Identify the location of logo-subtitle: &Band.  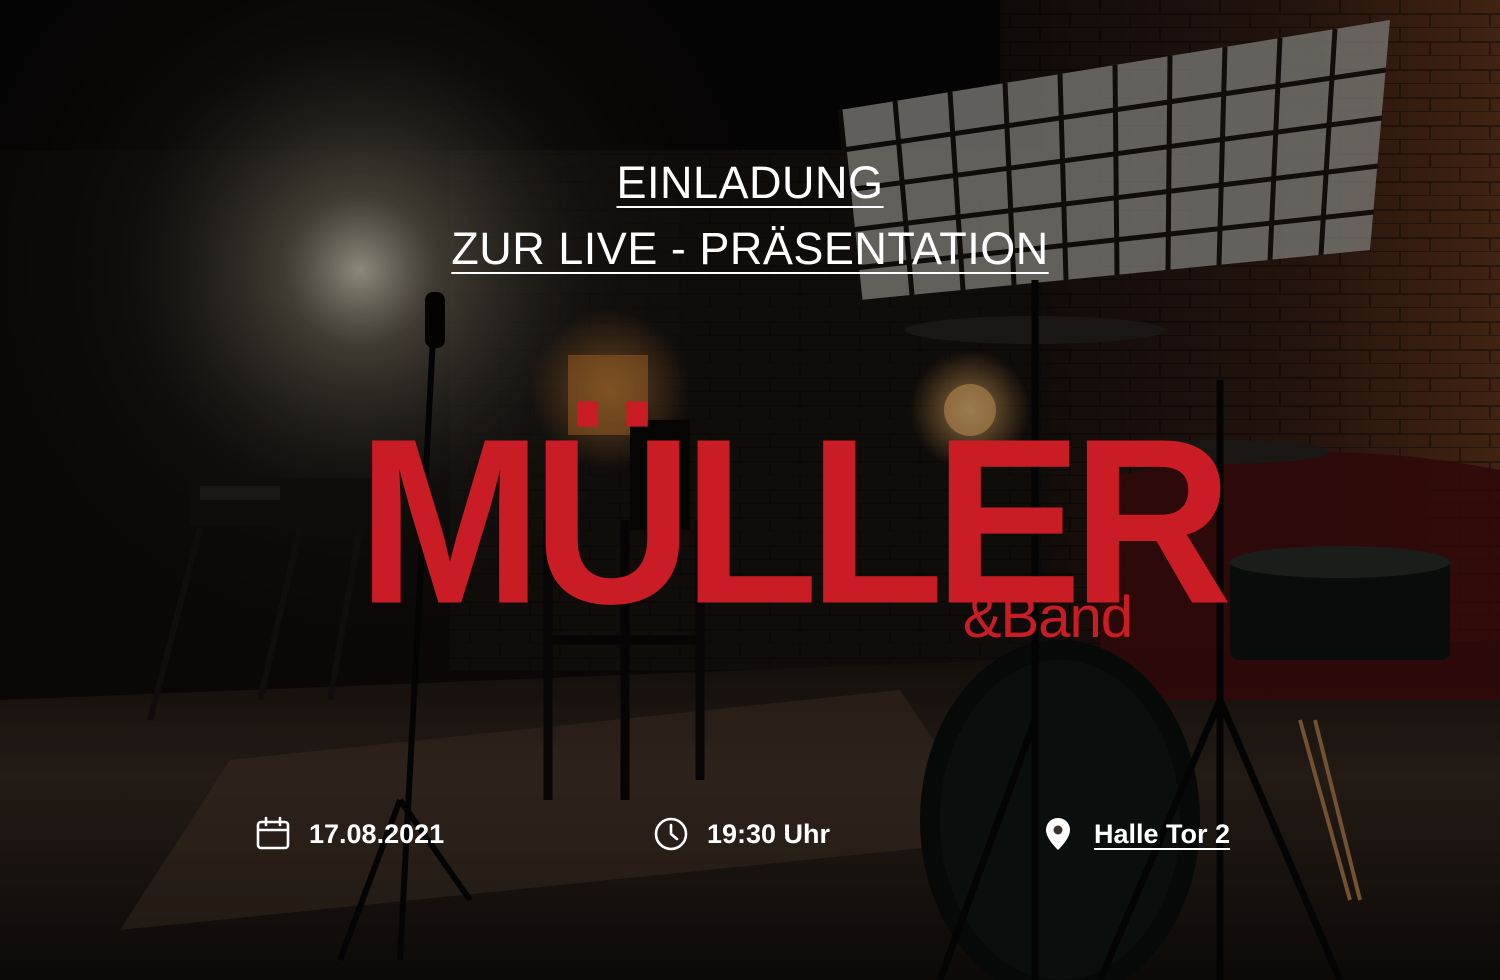
(1047, 617).